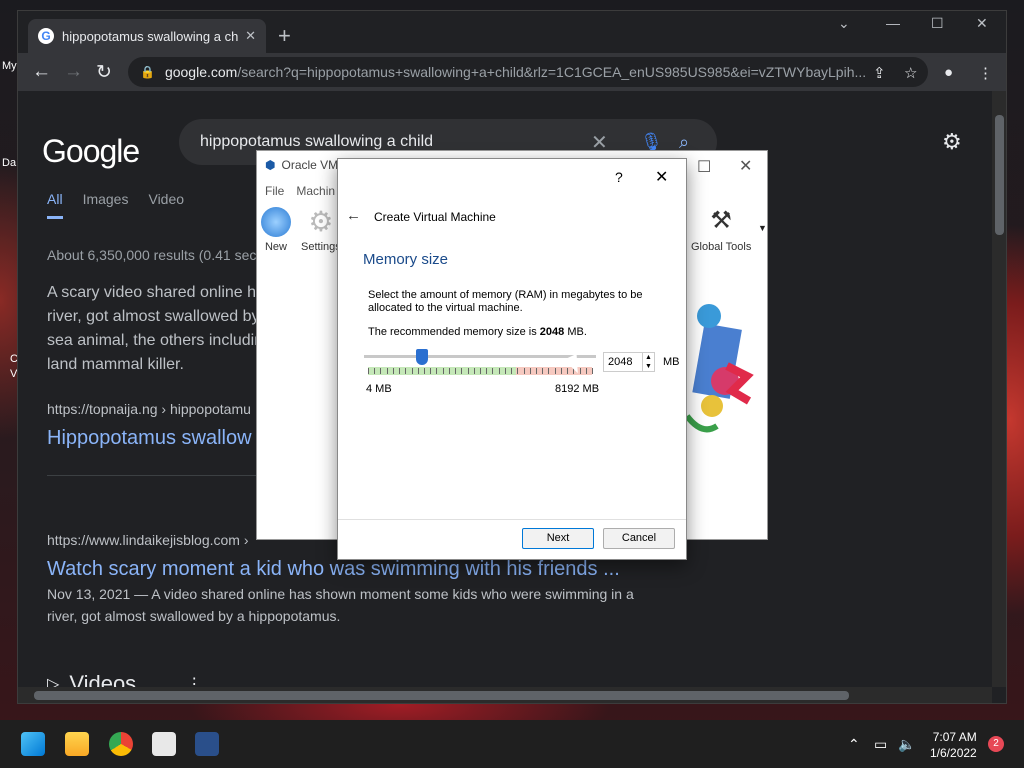  Describe the element at coordinates (164, 744) in the screenshot. I see `microsoft-store-icon` at that location.